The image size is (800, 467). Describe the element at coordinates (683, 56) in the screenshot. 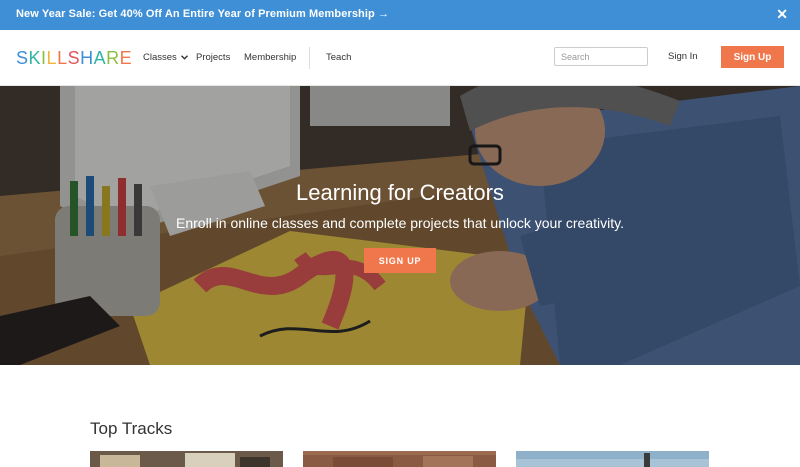

I see `signin-link: Sign In` at that location.